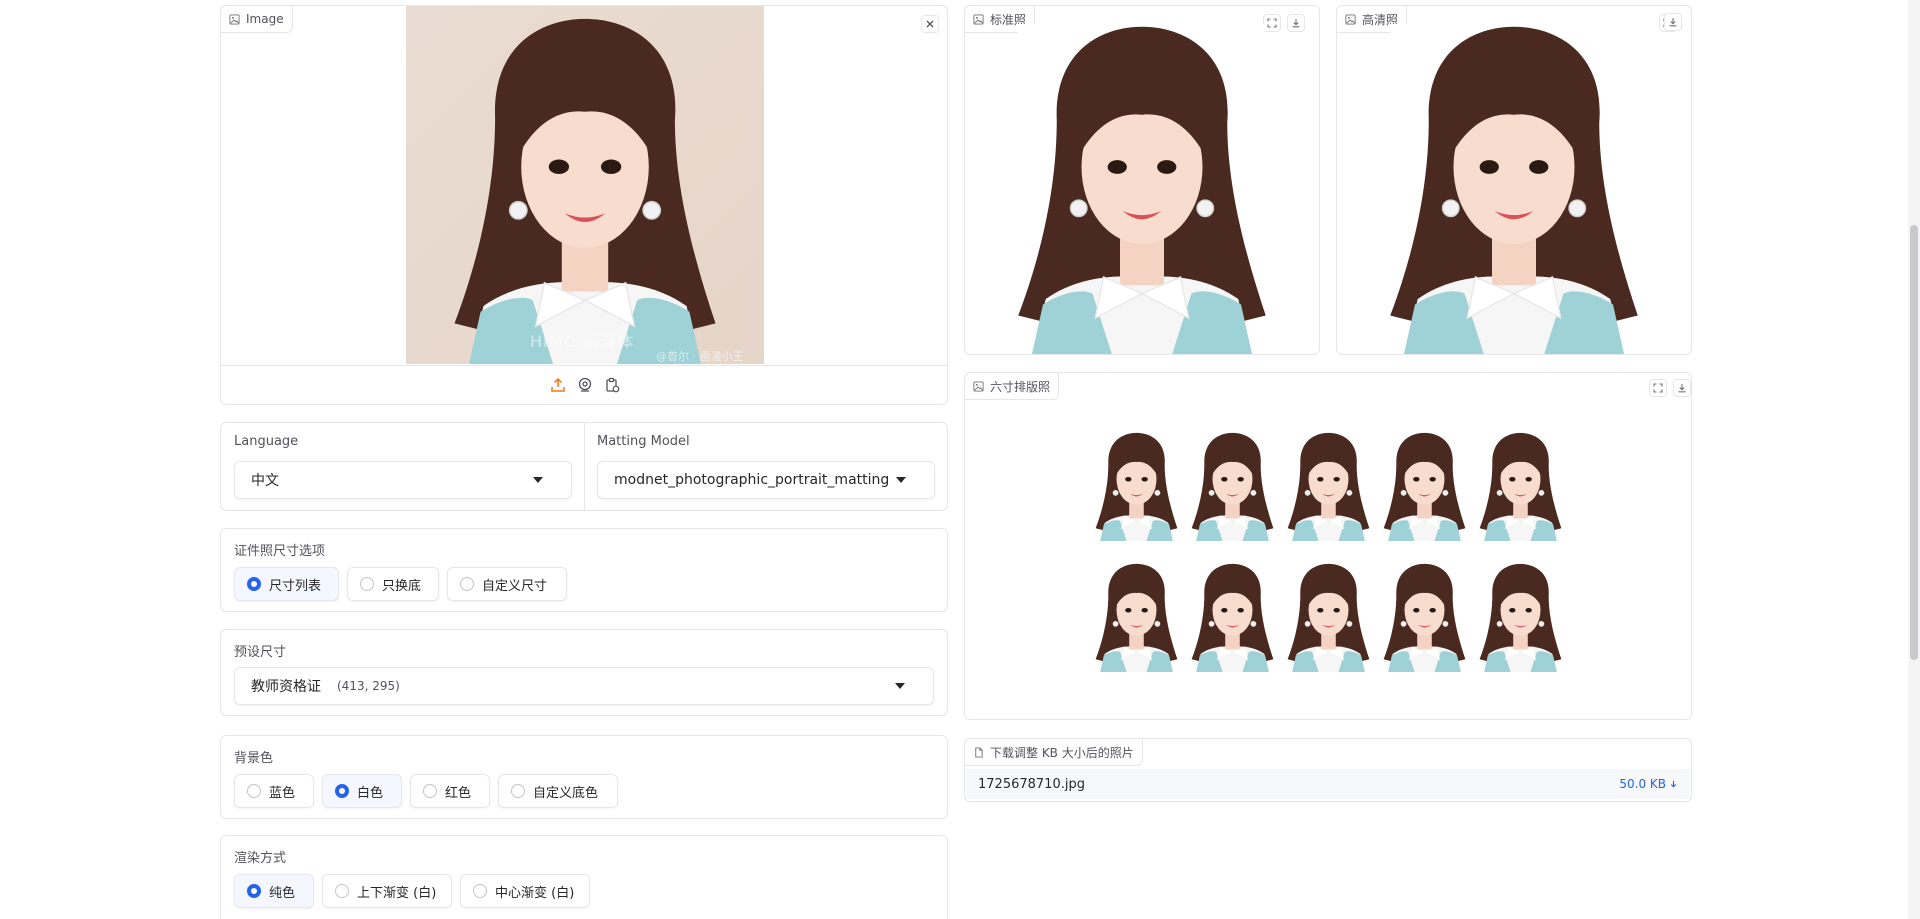 The image size is (1920, 919). Describe the element at coordinates (1031, 784) in the screenshot. I see `download-filename: 1725678710.jpg` at that location.